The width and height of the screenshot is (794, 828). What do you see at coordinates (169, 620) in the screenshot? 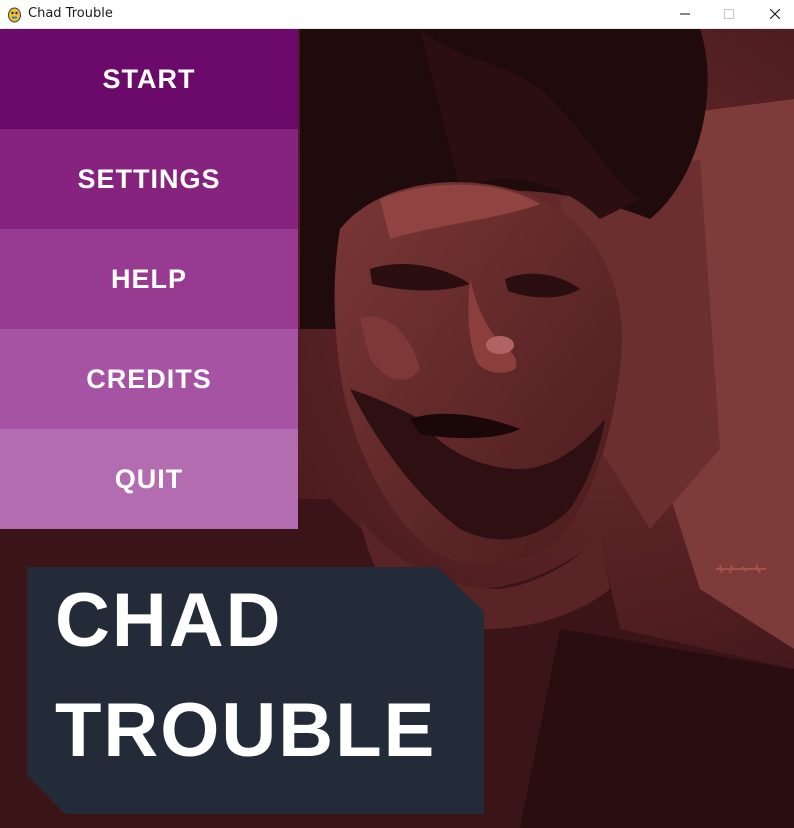
I see `game-title-line-1: CHAD` at bounding box center [169, 620].